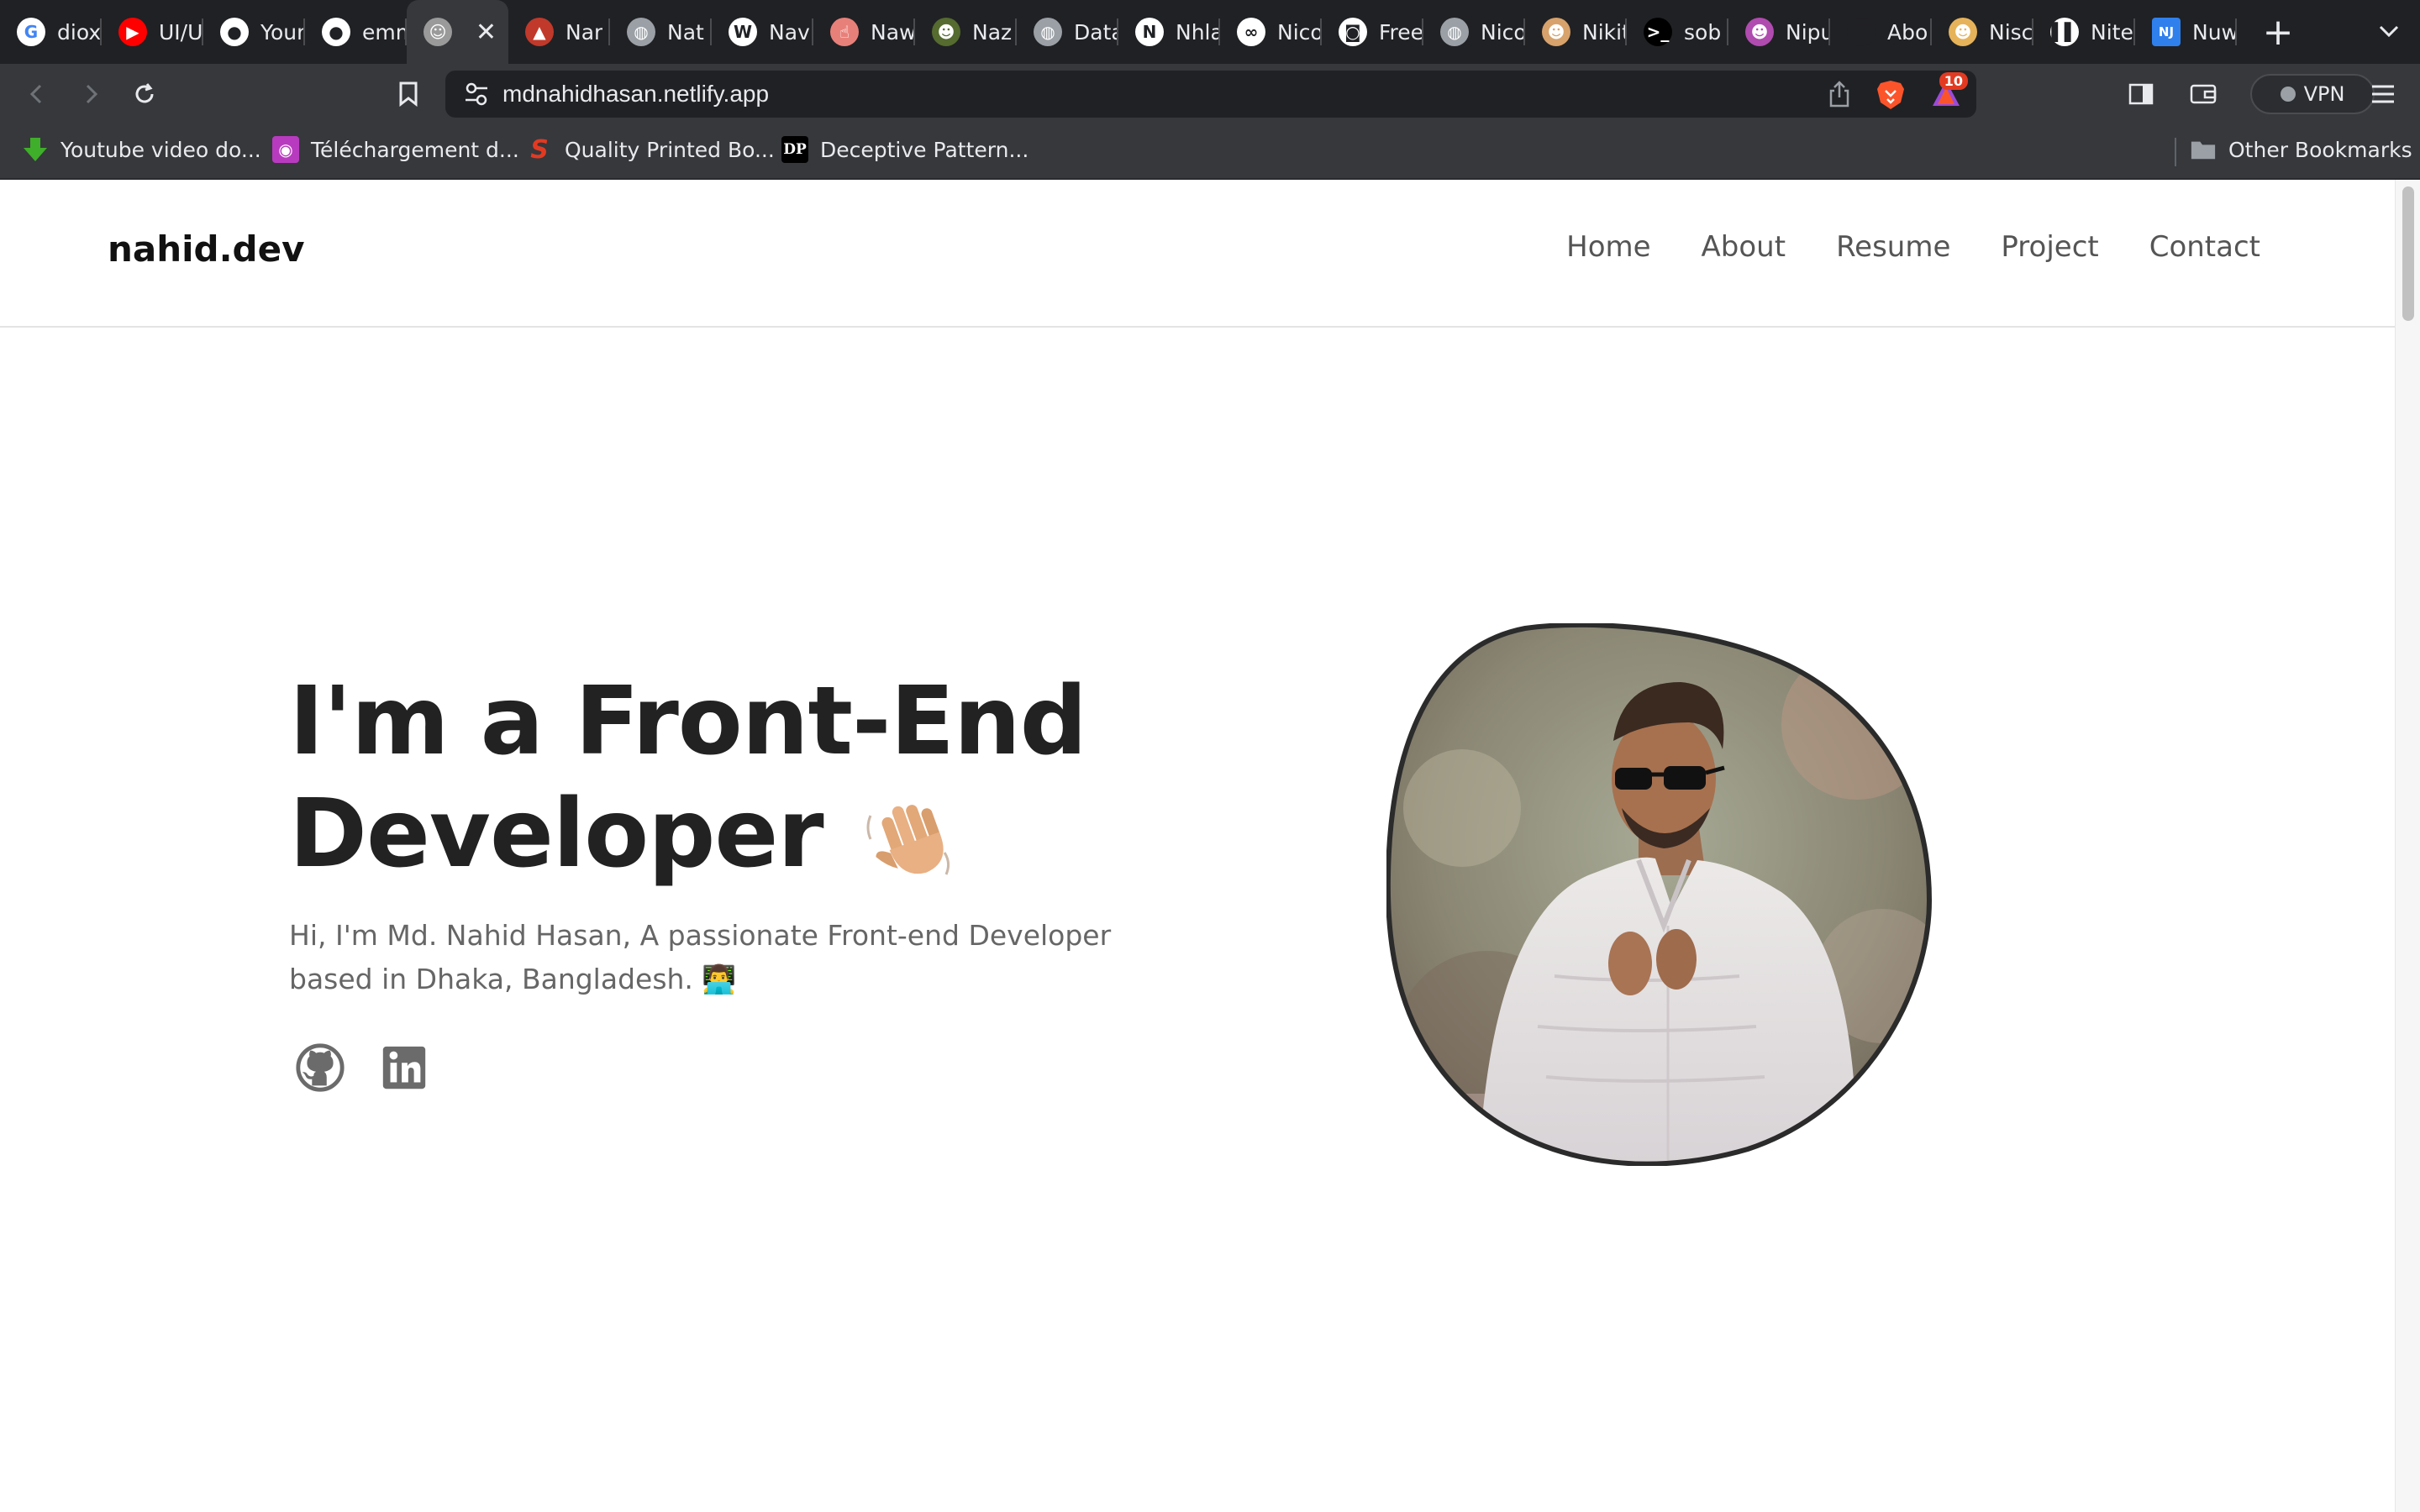 This screenshot has width=2420, height=1512. What do you see at coordinates (2214, 32) in the screenshot?
I see `tab-title: Nuw` at bounding box center [2214, 32].